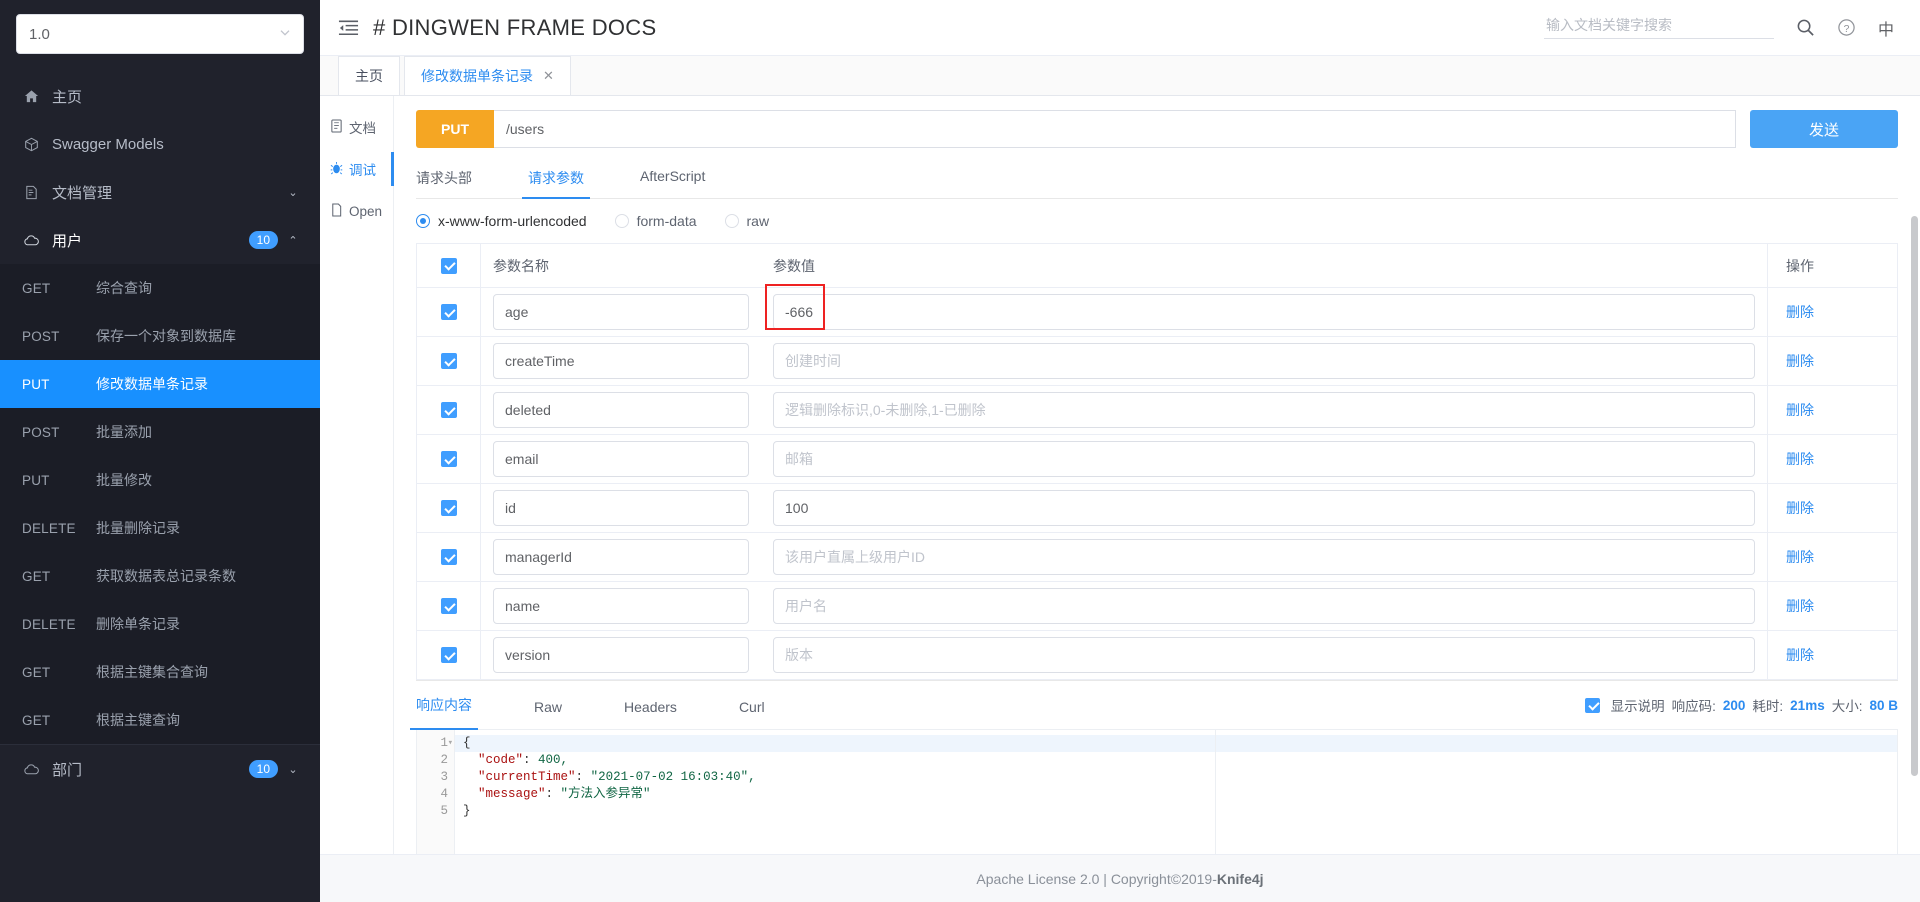 The image size is (1920, 902). I want to click on sidebar-subitem: GET 根据主键查询, so click(160, 720).